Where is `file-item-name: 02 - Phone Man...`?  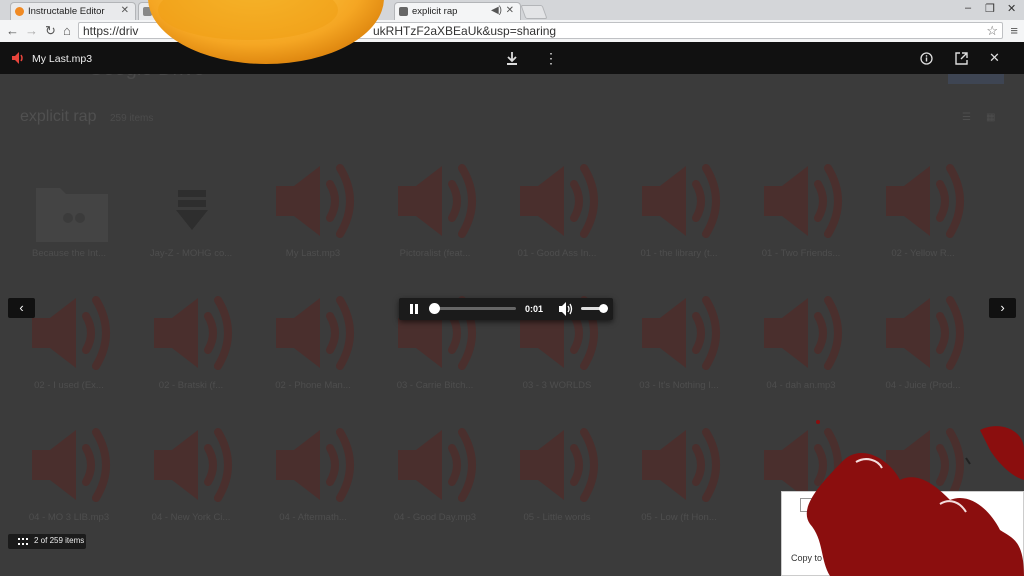
file-item-name: 02 - Phone Man... is located at coordinates (313, 385).